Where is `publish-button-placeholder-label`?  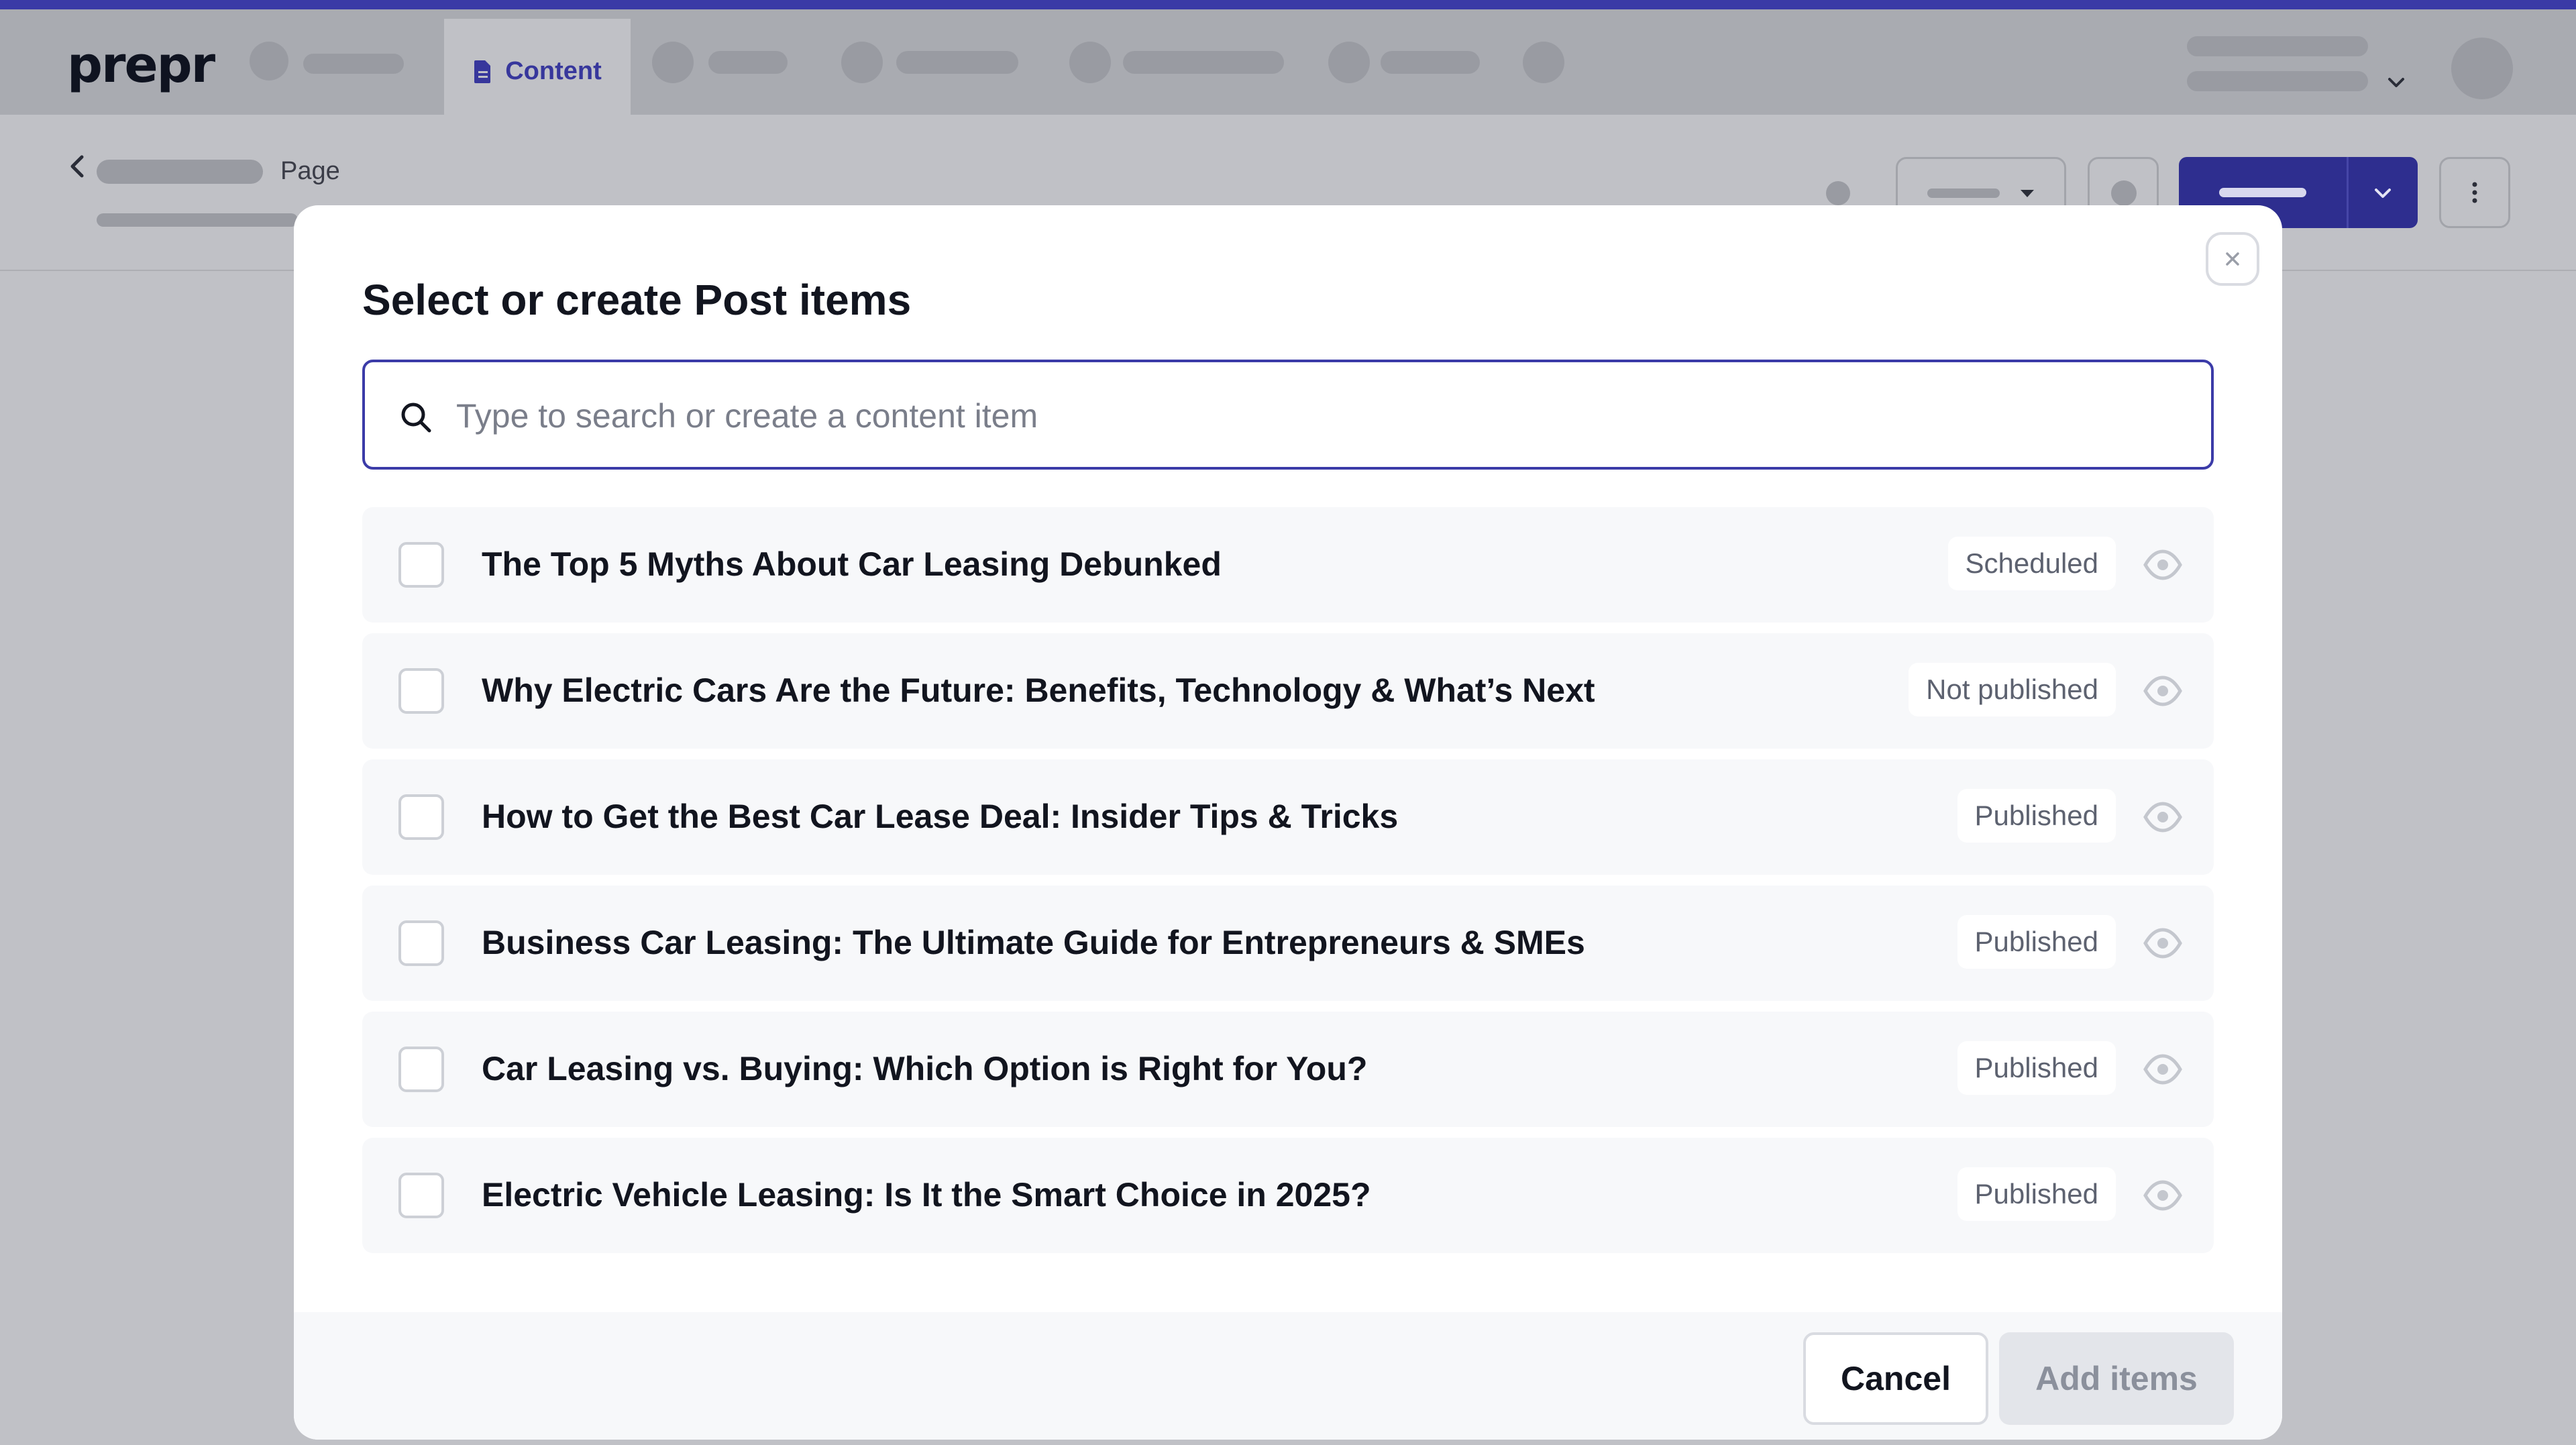
publish-button-placeholder-label is located at coordinates (2262, 192).